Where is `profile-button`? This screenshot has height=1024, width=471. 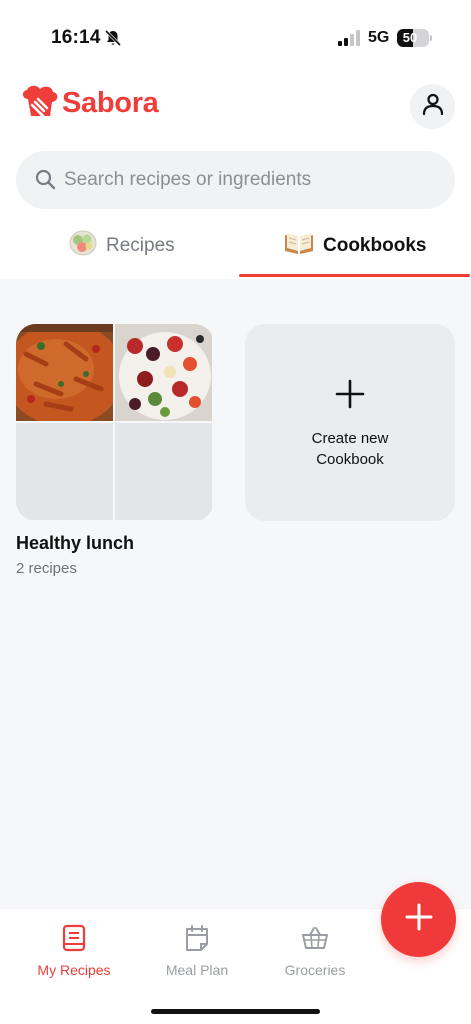
profile-button is located at coordinates (432, 106).